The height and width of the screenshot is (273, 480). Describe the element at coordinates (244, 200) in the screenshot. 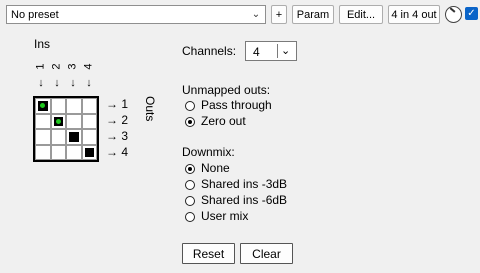

I see `option-label: Shared ins -6dB` at that location.